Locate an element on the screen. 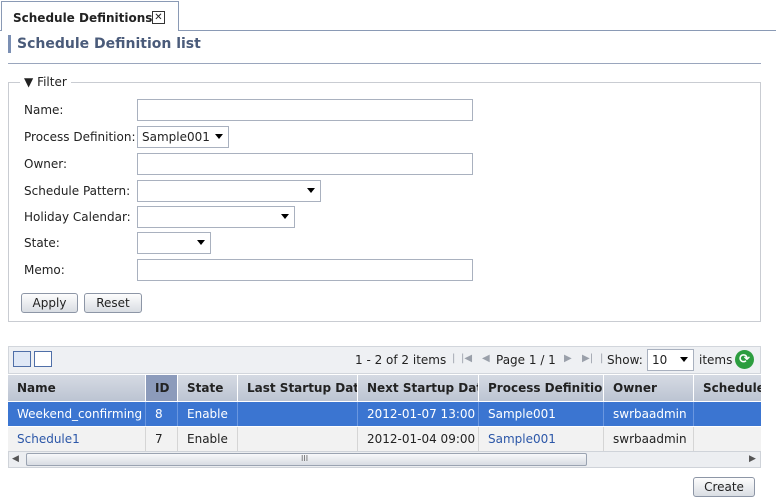 The image size is (776, 500). page-size-value: 10 is located at coordinates (660, 360).